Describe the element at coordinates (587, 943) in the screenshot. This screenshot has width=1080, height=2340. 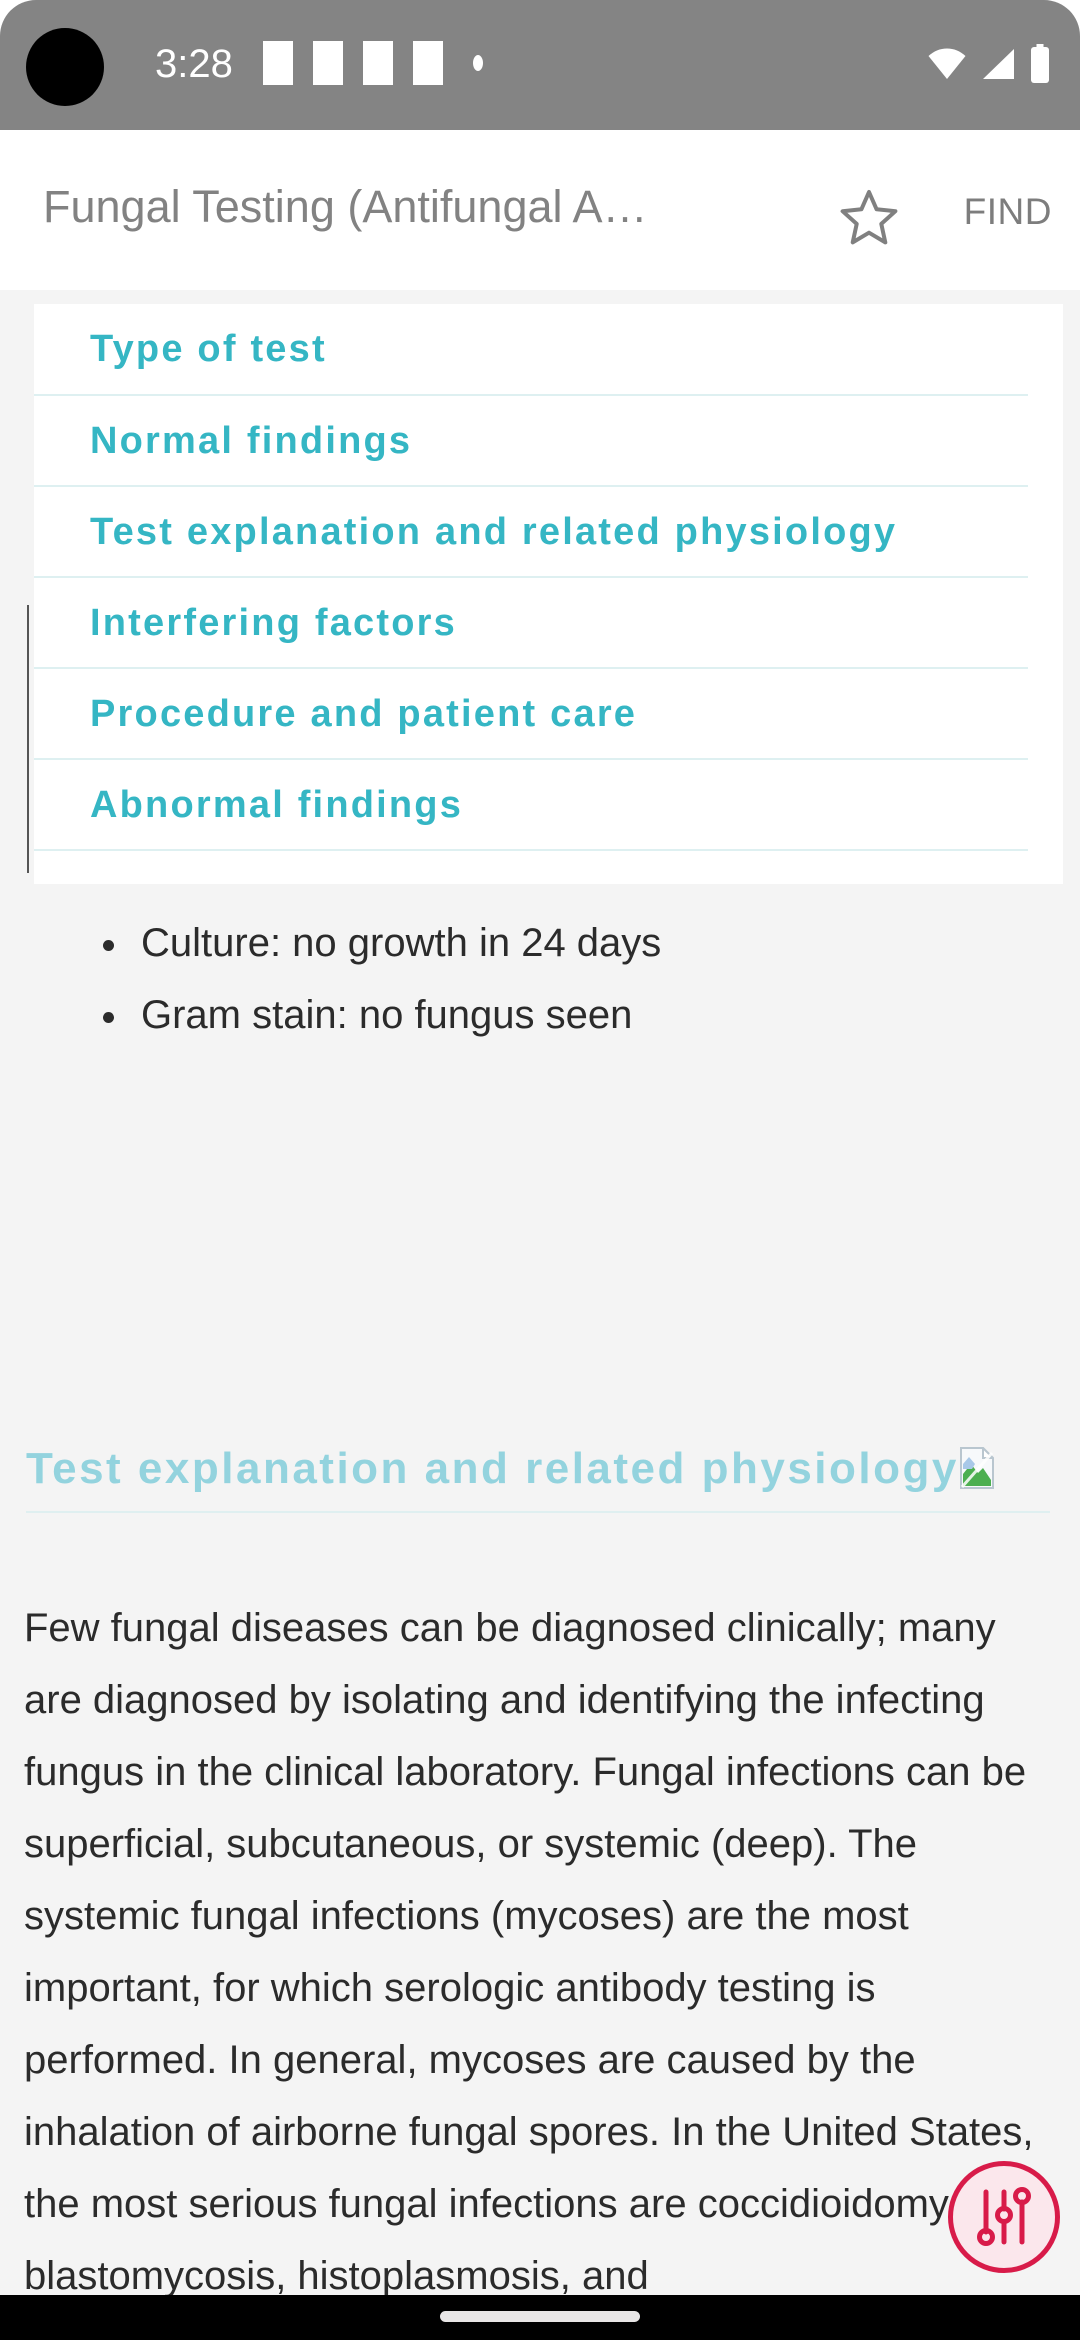
I see `list-item: Culture: no growth in 24 days` at that location.